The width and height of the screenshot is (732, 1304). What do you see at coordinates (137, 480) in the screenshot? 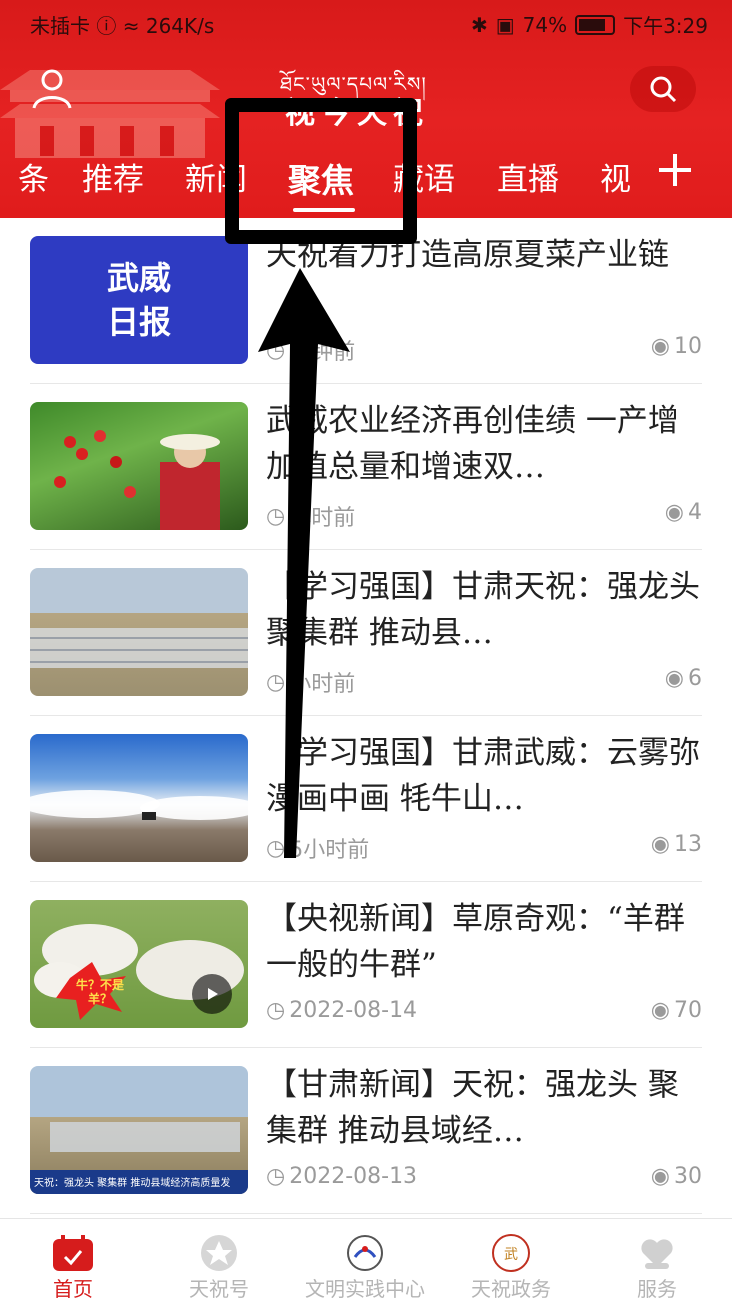
I see `tomato-photo` at bounding box center [137, 480].